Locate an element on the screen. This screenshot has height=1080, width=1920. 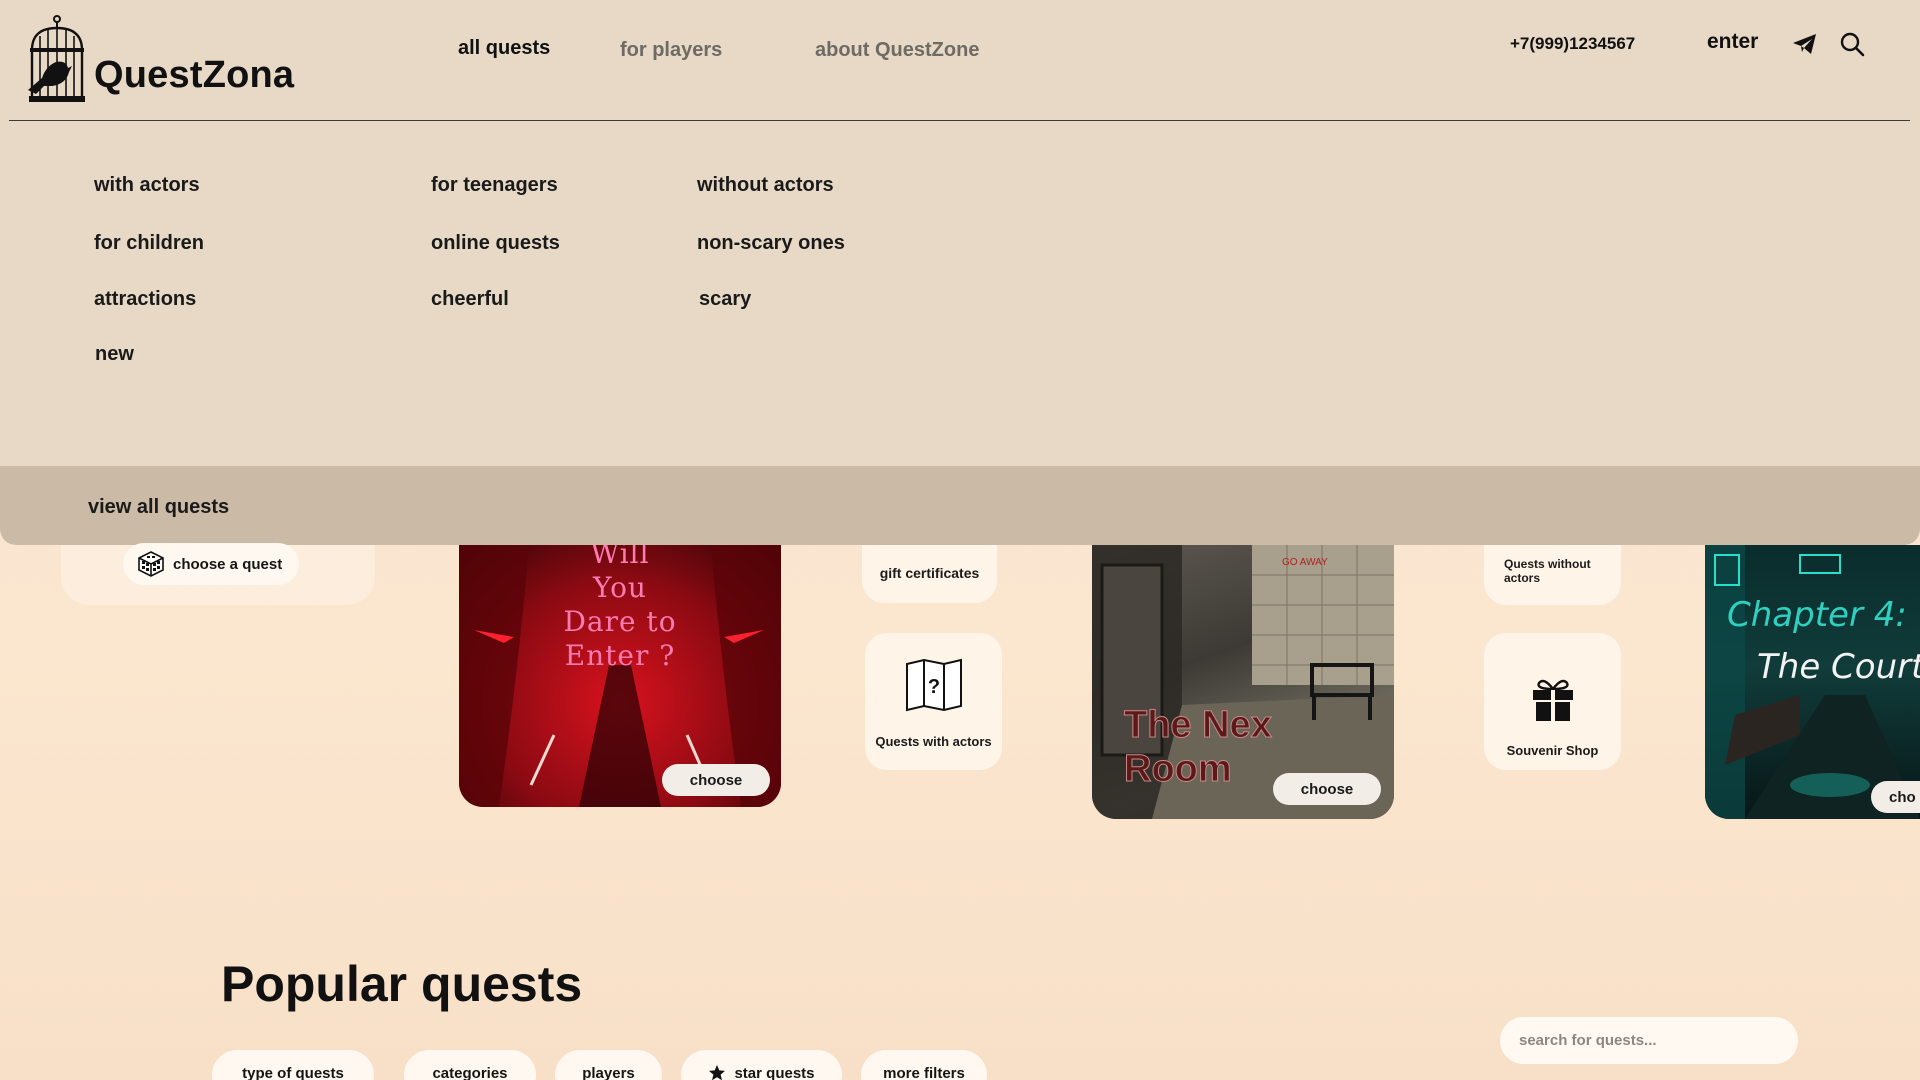
phone-link: +7(999)1234567 is located at coordinates (1572, 44).